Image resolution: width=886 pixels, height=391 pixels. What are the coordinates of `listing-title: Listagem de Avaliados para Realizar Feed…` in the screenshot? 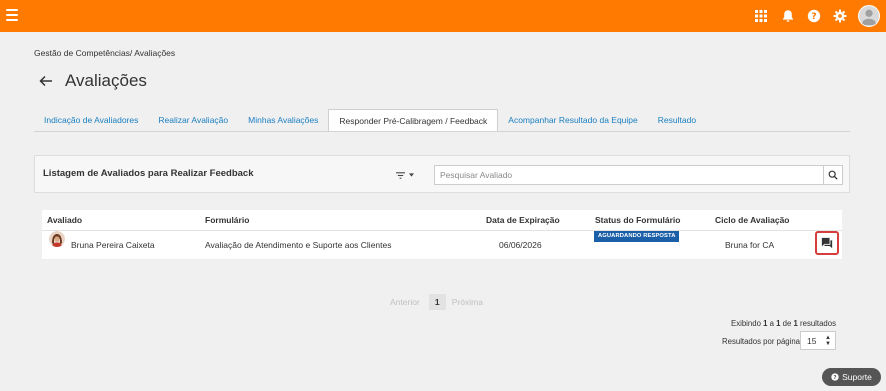 It's located at (148, 173).